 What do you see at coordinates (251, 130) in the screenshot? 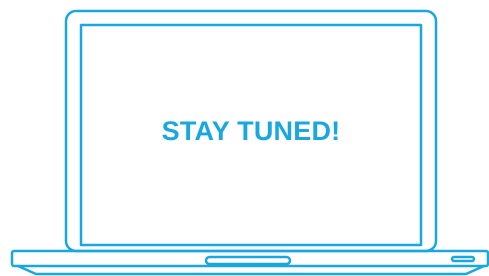
I see `stay-tuned-message: STAY TUNED!` at bounding box center [251, 130].